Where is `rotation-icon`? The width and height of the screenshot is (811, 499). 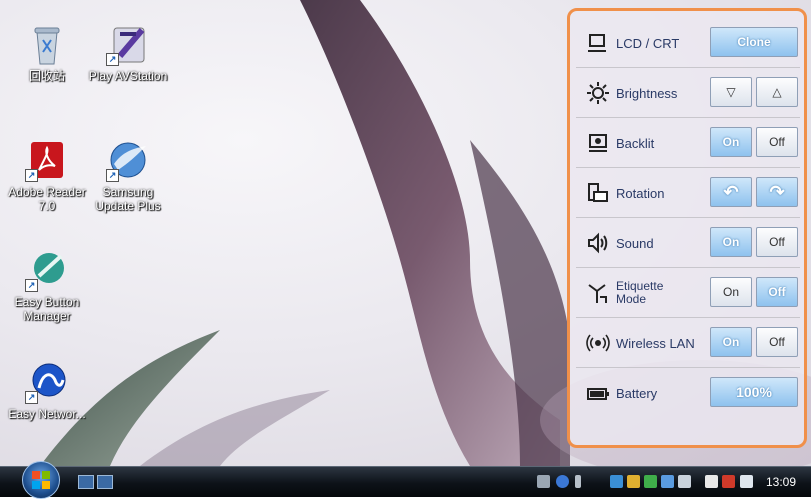
rotation-icon is located at coordinates (598, 193).